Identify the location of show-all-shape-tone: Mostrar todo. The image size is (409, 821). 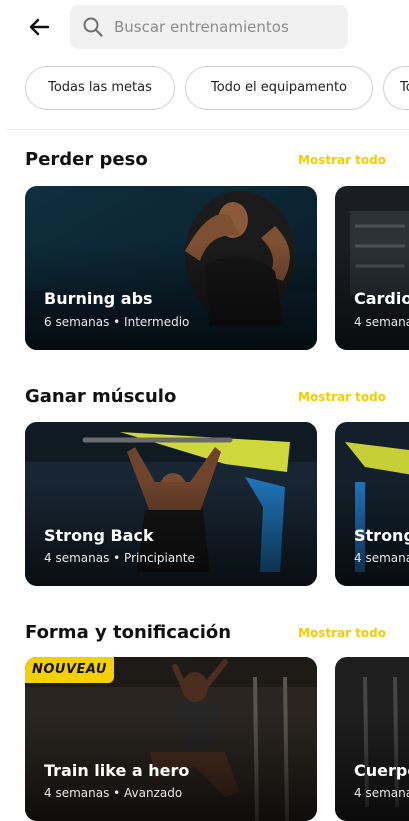
(342, 633).